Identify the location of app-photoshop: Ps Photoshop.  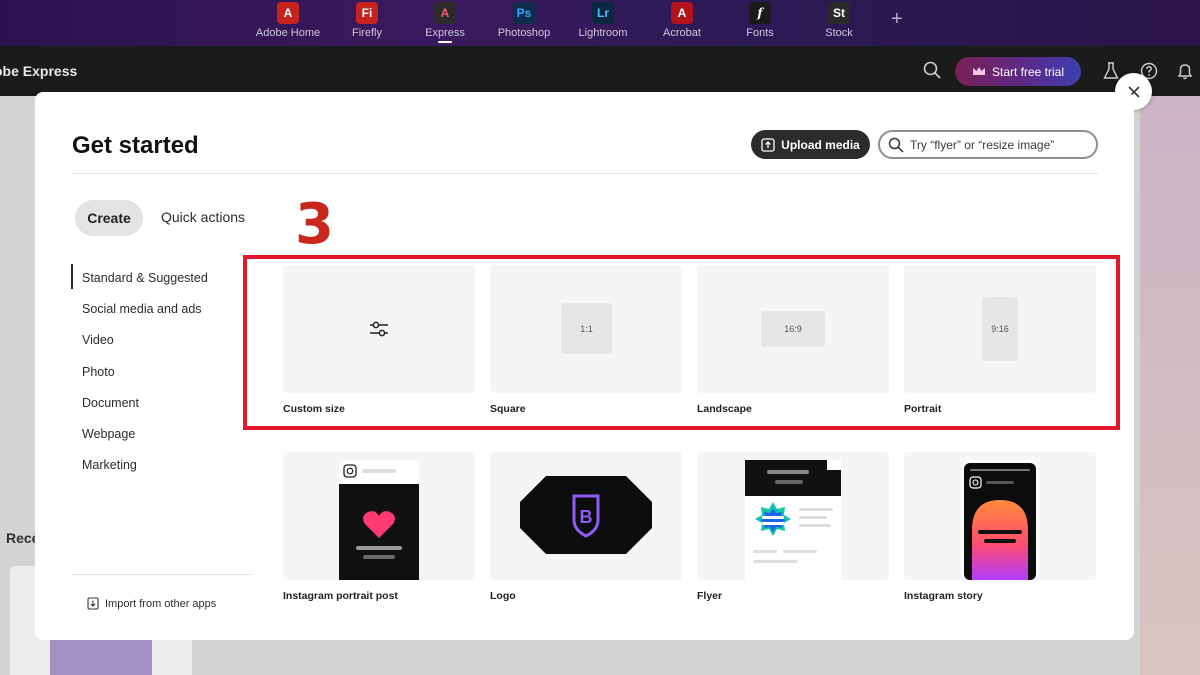
(524, 20).